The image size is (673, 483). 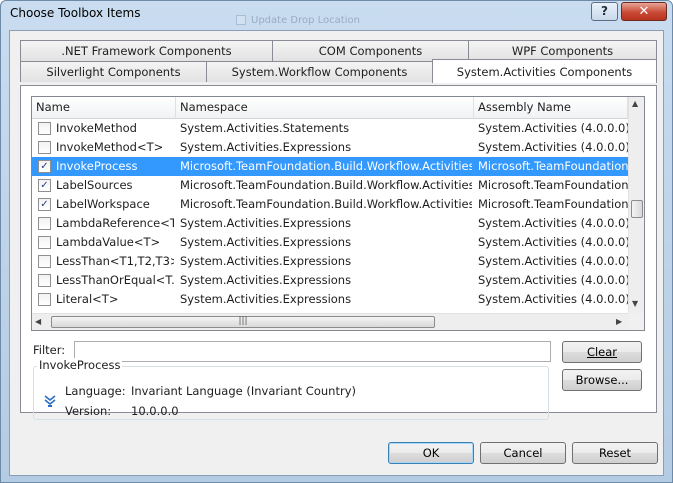 I want to click on scrollbar-corner, so click(x=636, y=321).